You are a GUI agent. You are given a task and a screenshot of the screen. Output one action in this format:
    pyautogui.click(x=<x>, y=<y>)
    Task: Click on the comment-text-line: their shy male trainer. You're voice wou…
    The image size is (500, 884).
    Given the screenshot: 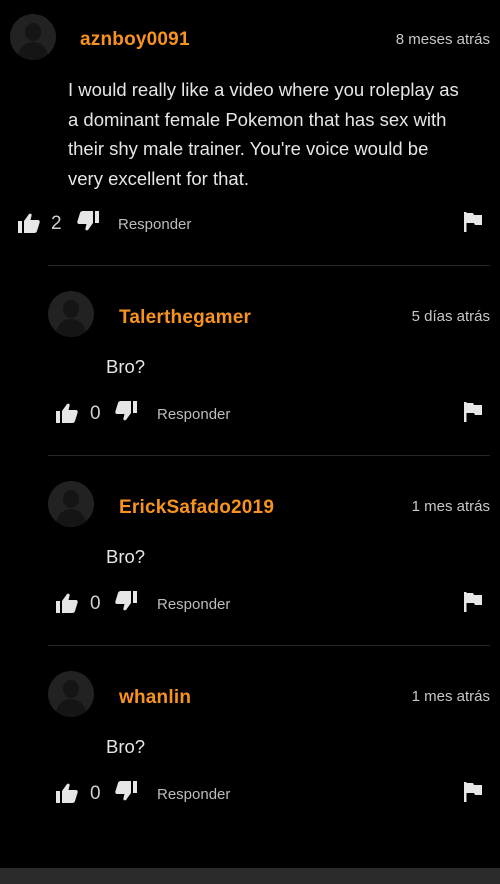 What is the action you would take?
    pyautogui.click(x=248, y=148)
    